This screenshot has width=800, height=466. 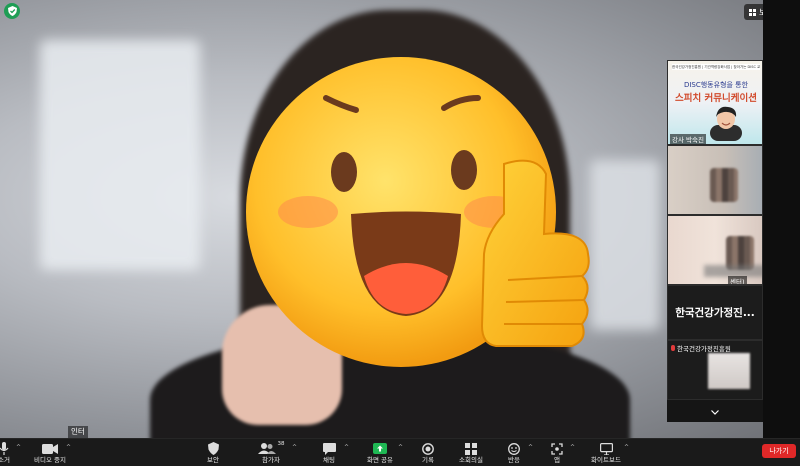 I want to click on participant-video-blurred, so click(x=729, y=371).